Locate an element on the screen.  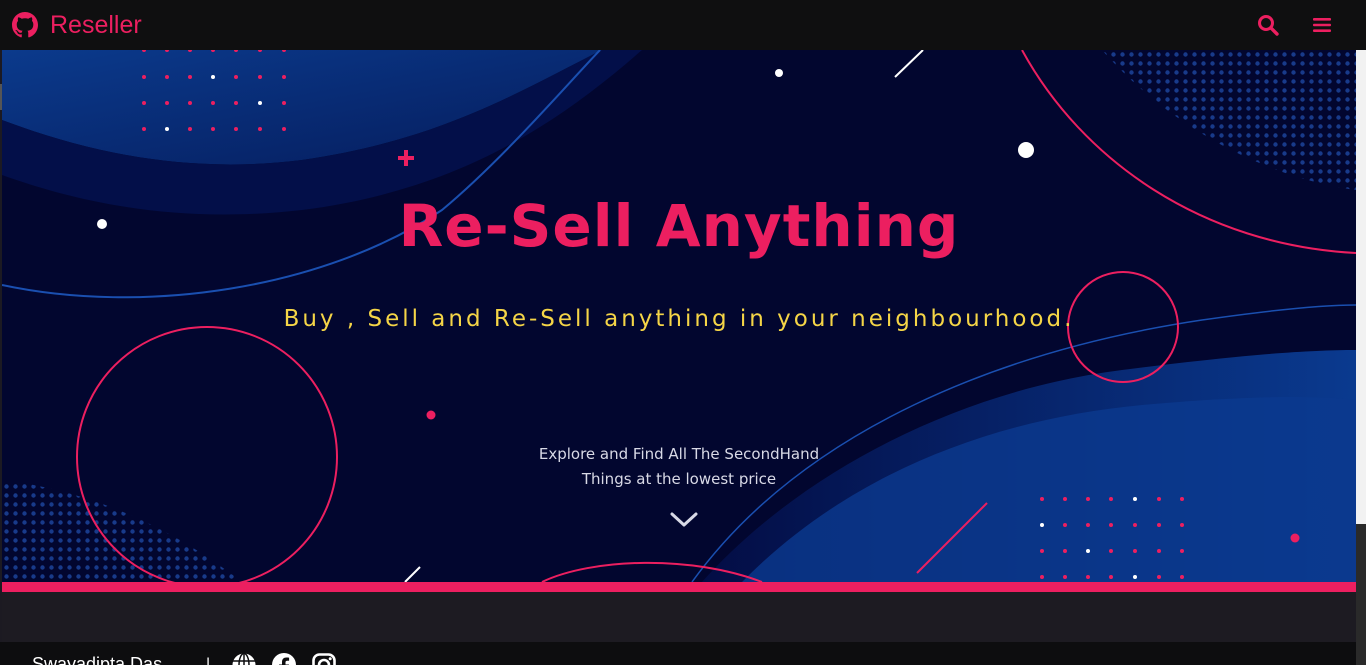
hamburger-menu-icon is located at coordinates (1322, 25).